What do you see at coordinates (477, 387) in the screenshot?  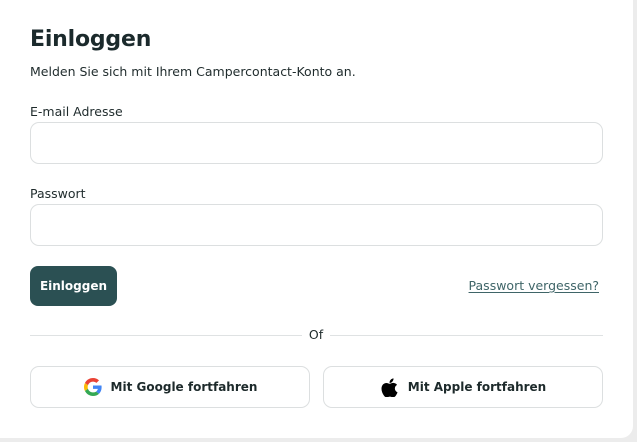 I see `apple-button-label: Mit Apple fortfahren` at bounding box center [477, 387].